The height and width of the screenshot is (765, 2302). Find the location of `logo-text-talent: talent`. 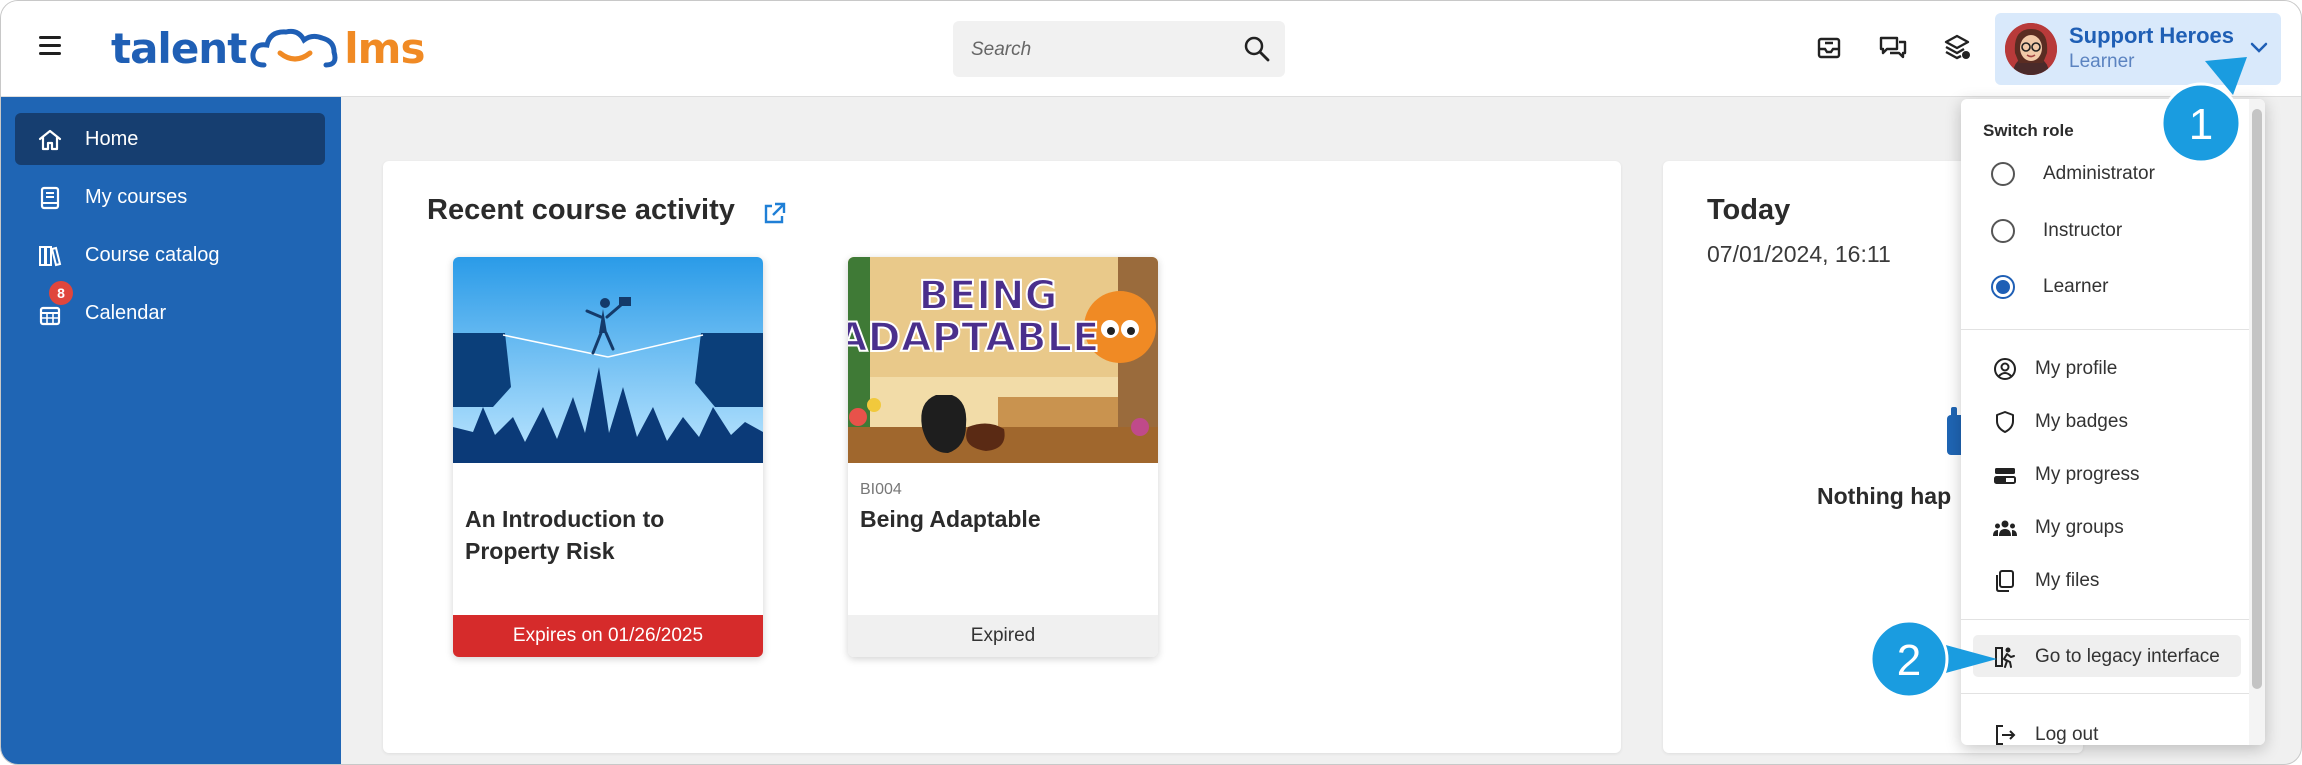

logo-text-talent: talent is located at coordinates (179, 48).